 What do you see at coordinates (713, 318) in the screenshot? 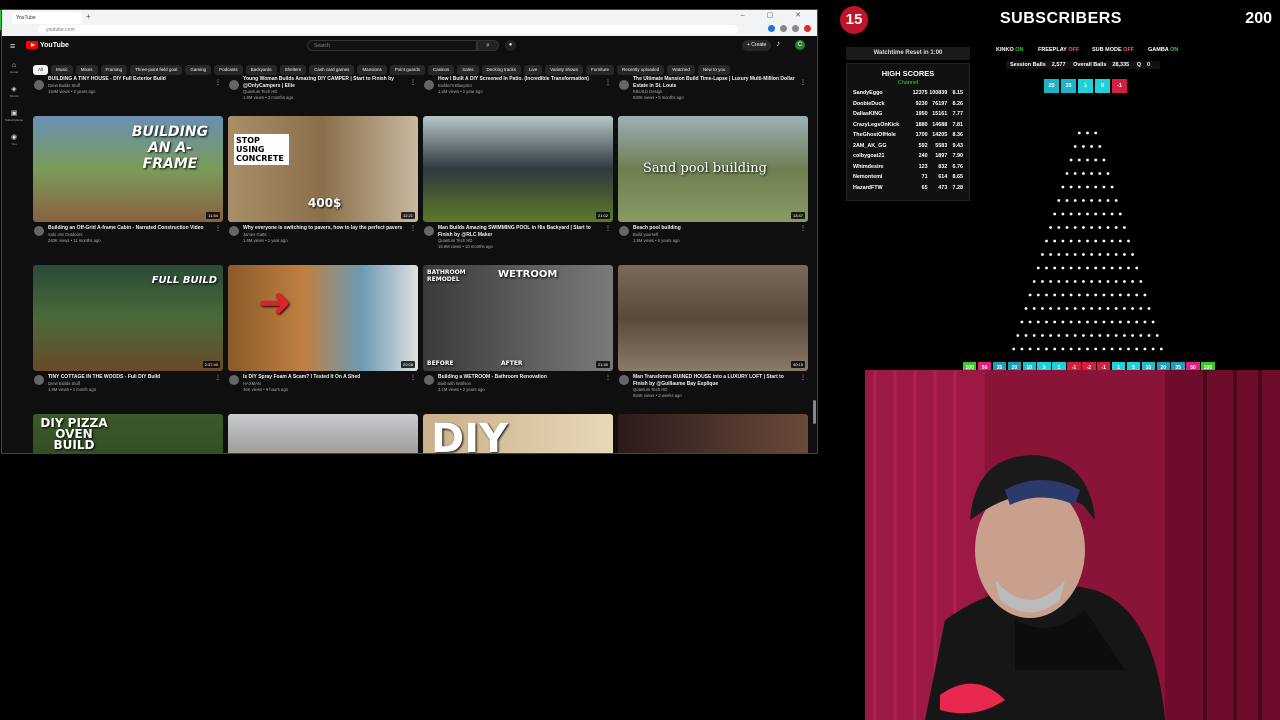
I see `video-thumbnail: 40:15` at bounding box center [713, 318].